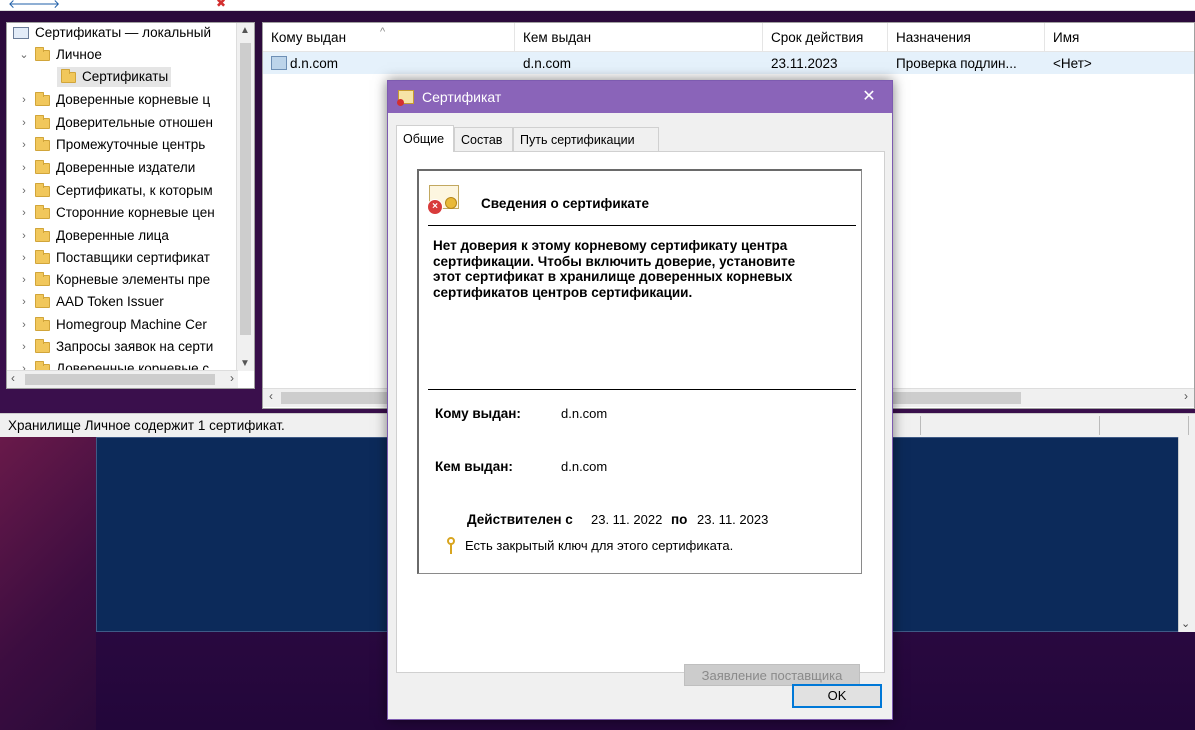  Describe the element at coordinates (114, 77) in the screenshot. I see `tree-item-certificates: Сертификаты` at that location.